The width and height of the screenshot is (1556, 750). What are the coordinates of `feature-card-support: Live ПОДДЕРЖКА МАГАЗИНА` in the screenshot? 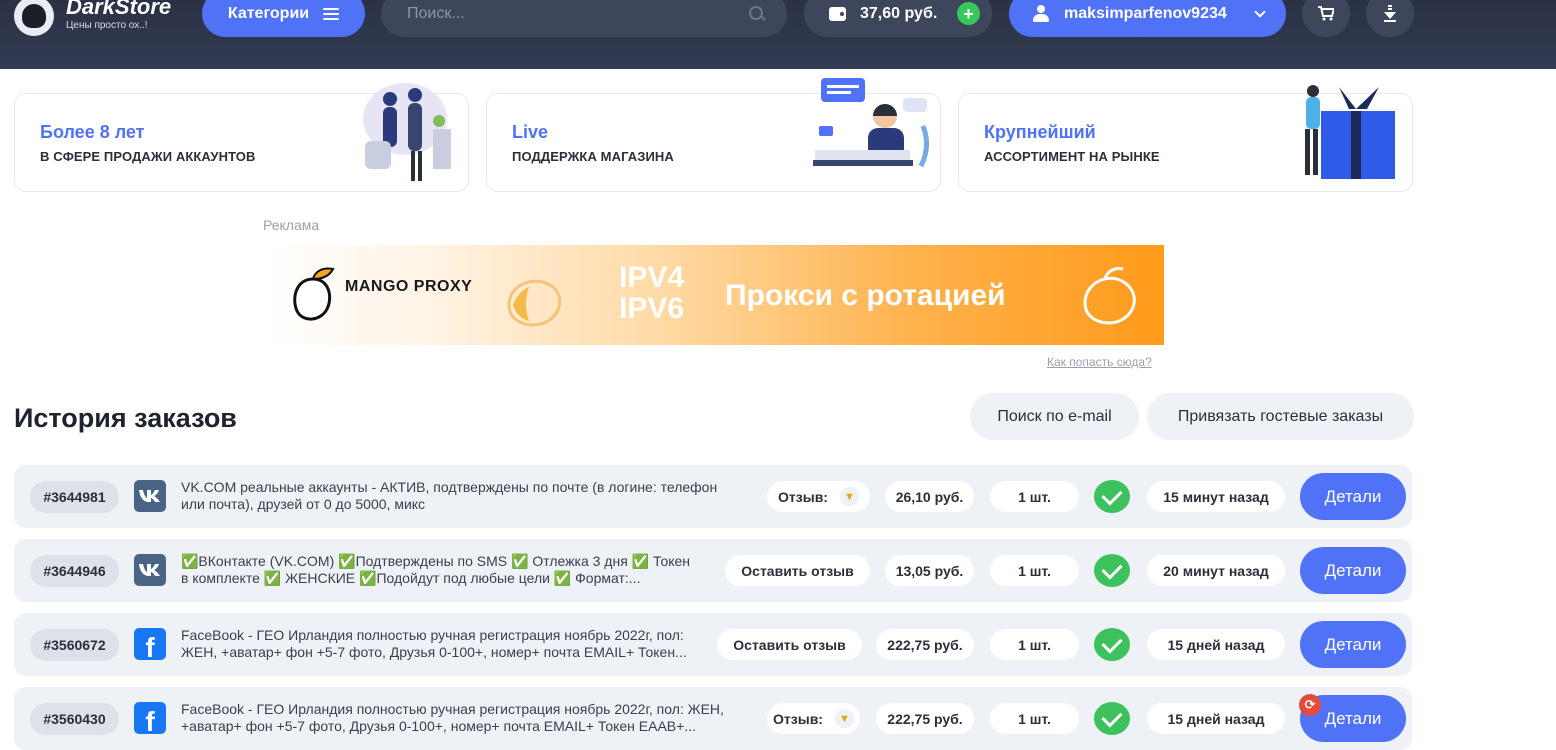 It's located at (713, 135).